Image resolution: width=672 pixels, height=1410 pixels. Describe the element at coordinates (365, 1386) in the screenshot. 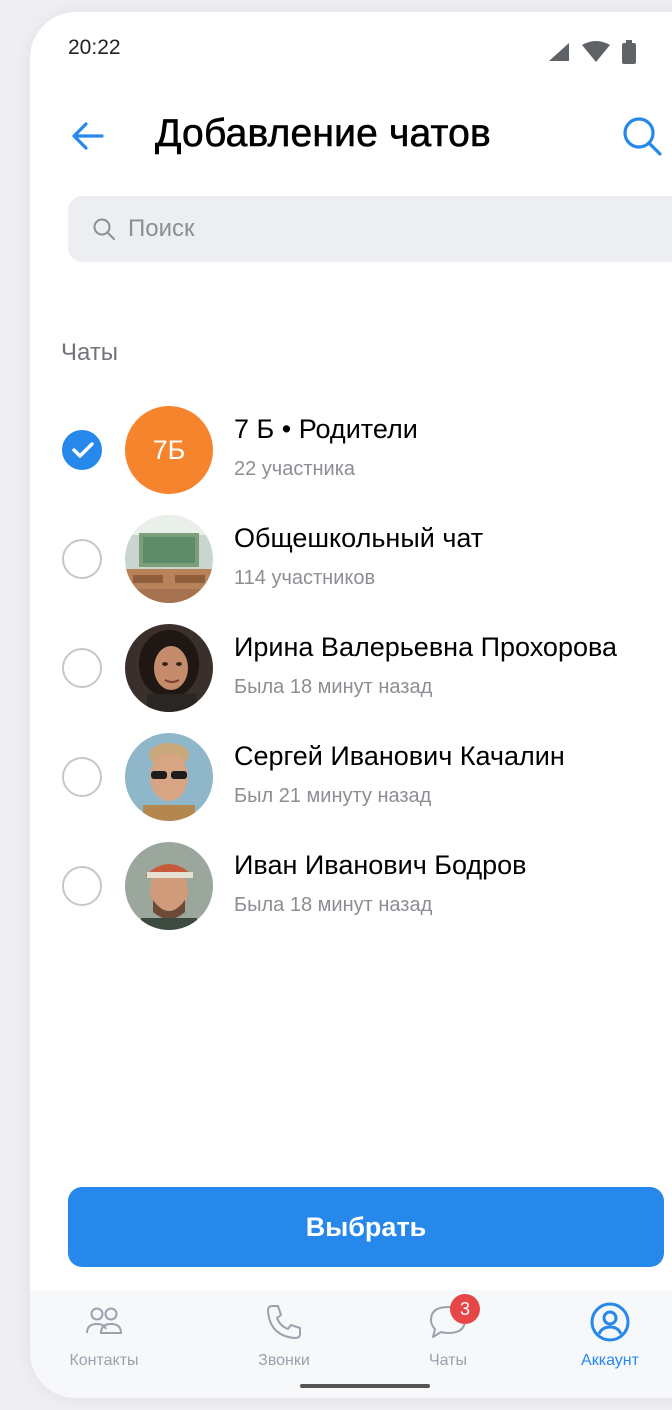

I see `home-indicator` at that location.